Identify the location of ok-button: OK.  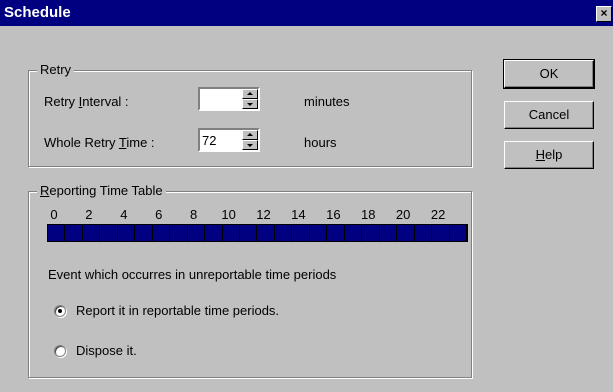
(549, 74).